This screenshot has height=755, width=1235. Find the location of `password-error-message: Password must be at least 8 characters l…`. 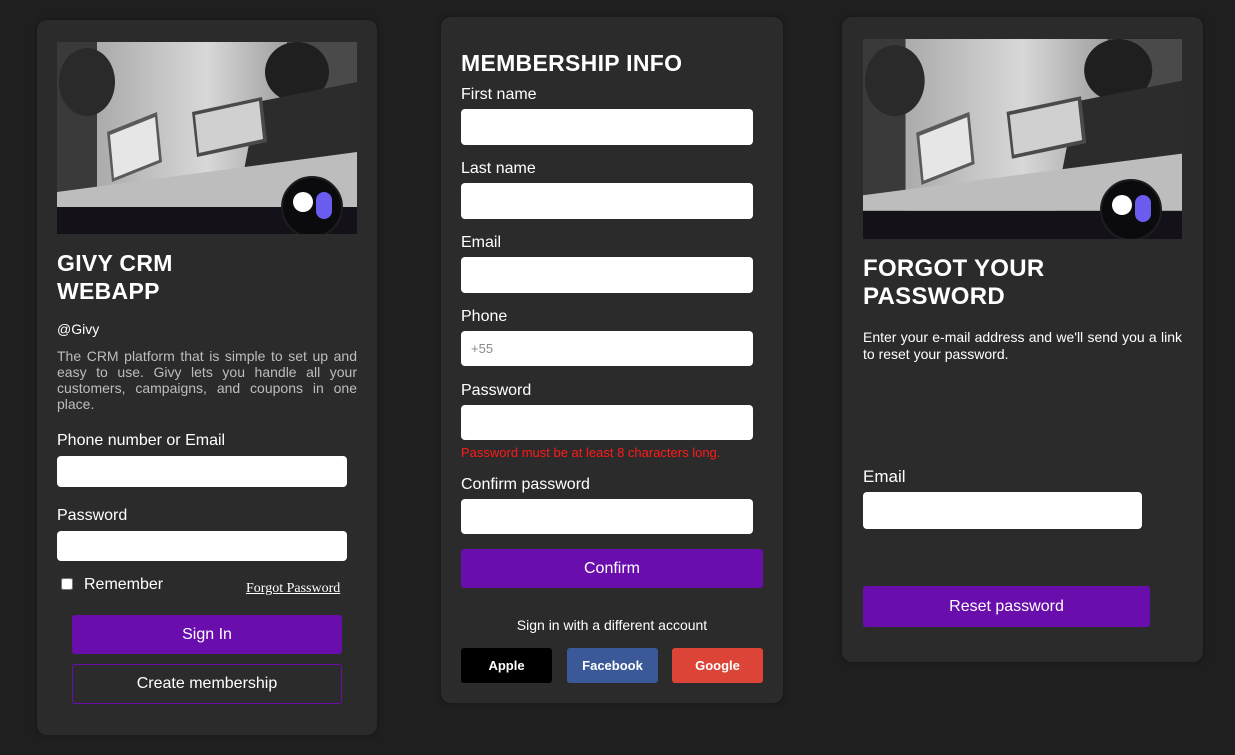

password-error-message: Password must be at least 8 characters l… is located at coordinates (591, 452).